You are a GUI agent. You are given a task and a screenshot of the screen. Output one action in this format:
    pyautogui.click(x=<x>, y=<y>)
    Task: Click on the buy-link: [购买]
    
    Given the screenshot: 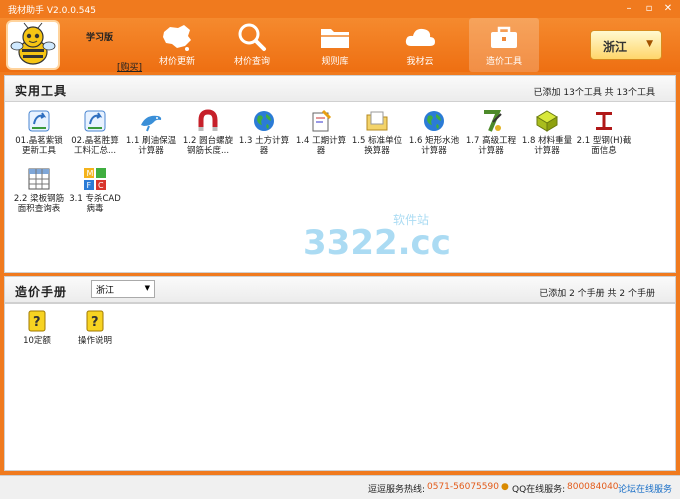 What is the action you would take?
    pyautogui.click(x=129, y=66)
    